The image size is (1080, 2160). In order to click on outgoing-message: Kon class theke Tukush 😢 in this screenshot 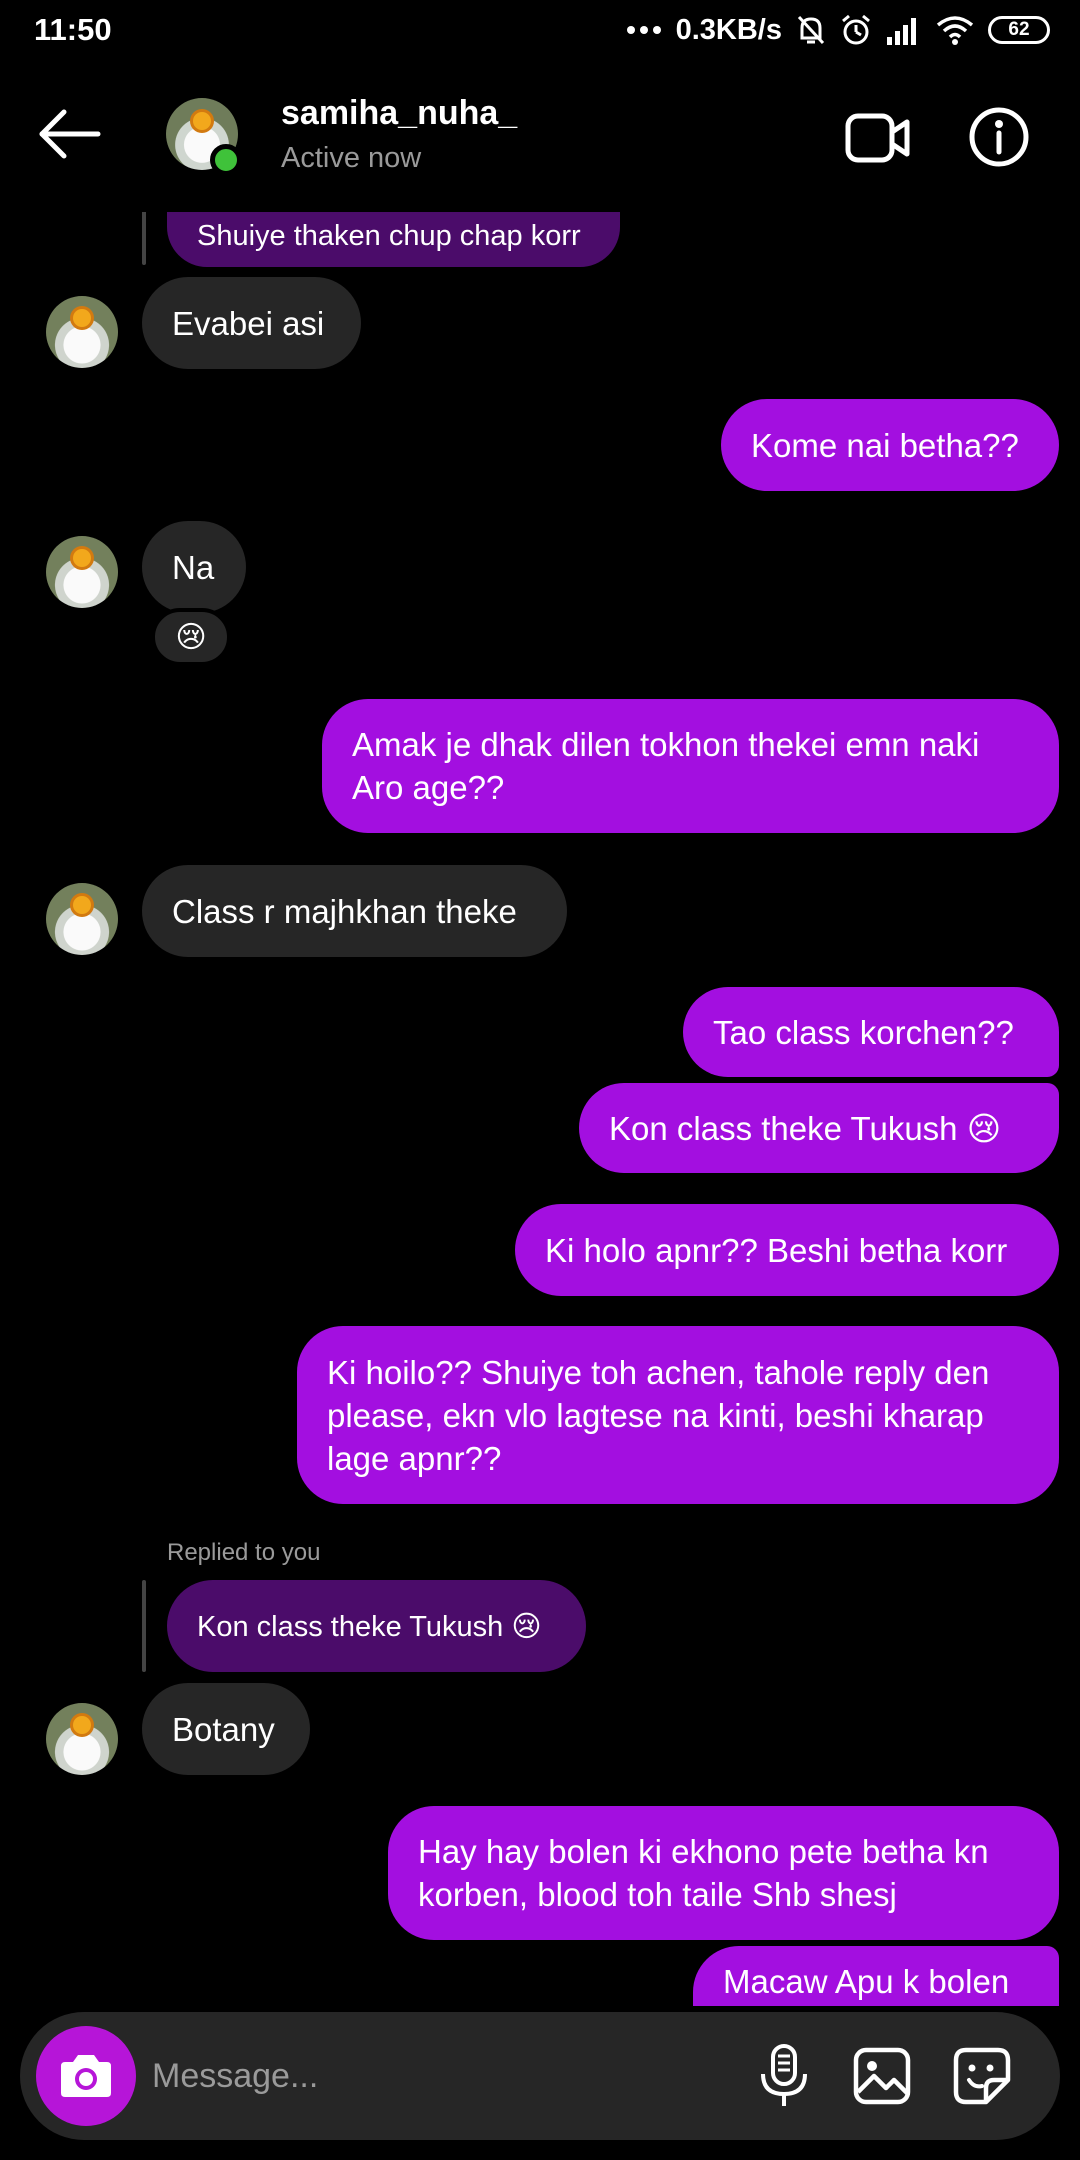, I will do `click(819, 1128)`.